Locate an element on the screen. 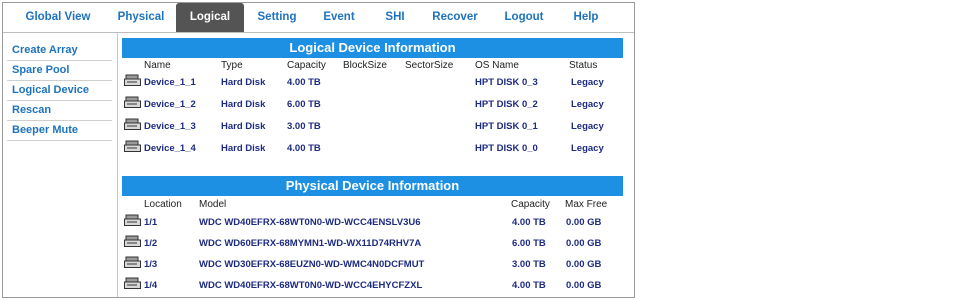  tab-recover: Recover is located at coordinates (455, 17).